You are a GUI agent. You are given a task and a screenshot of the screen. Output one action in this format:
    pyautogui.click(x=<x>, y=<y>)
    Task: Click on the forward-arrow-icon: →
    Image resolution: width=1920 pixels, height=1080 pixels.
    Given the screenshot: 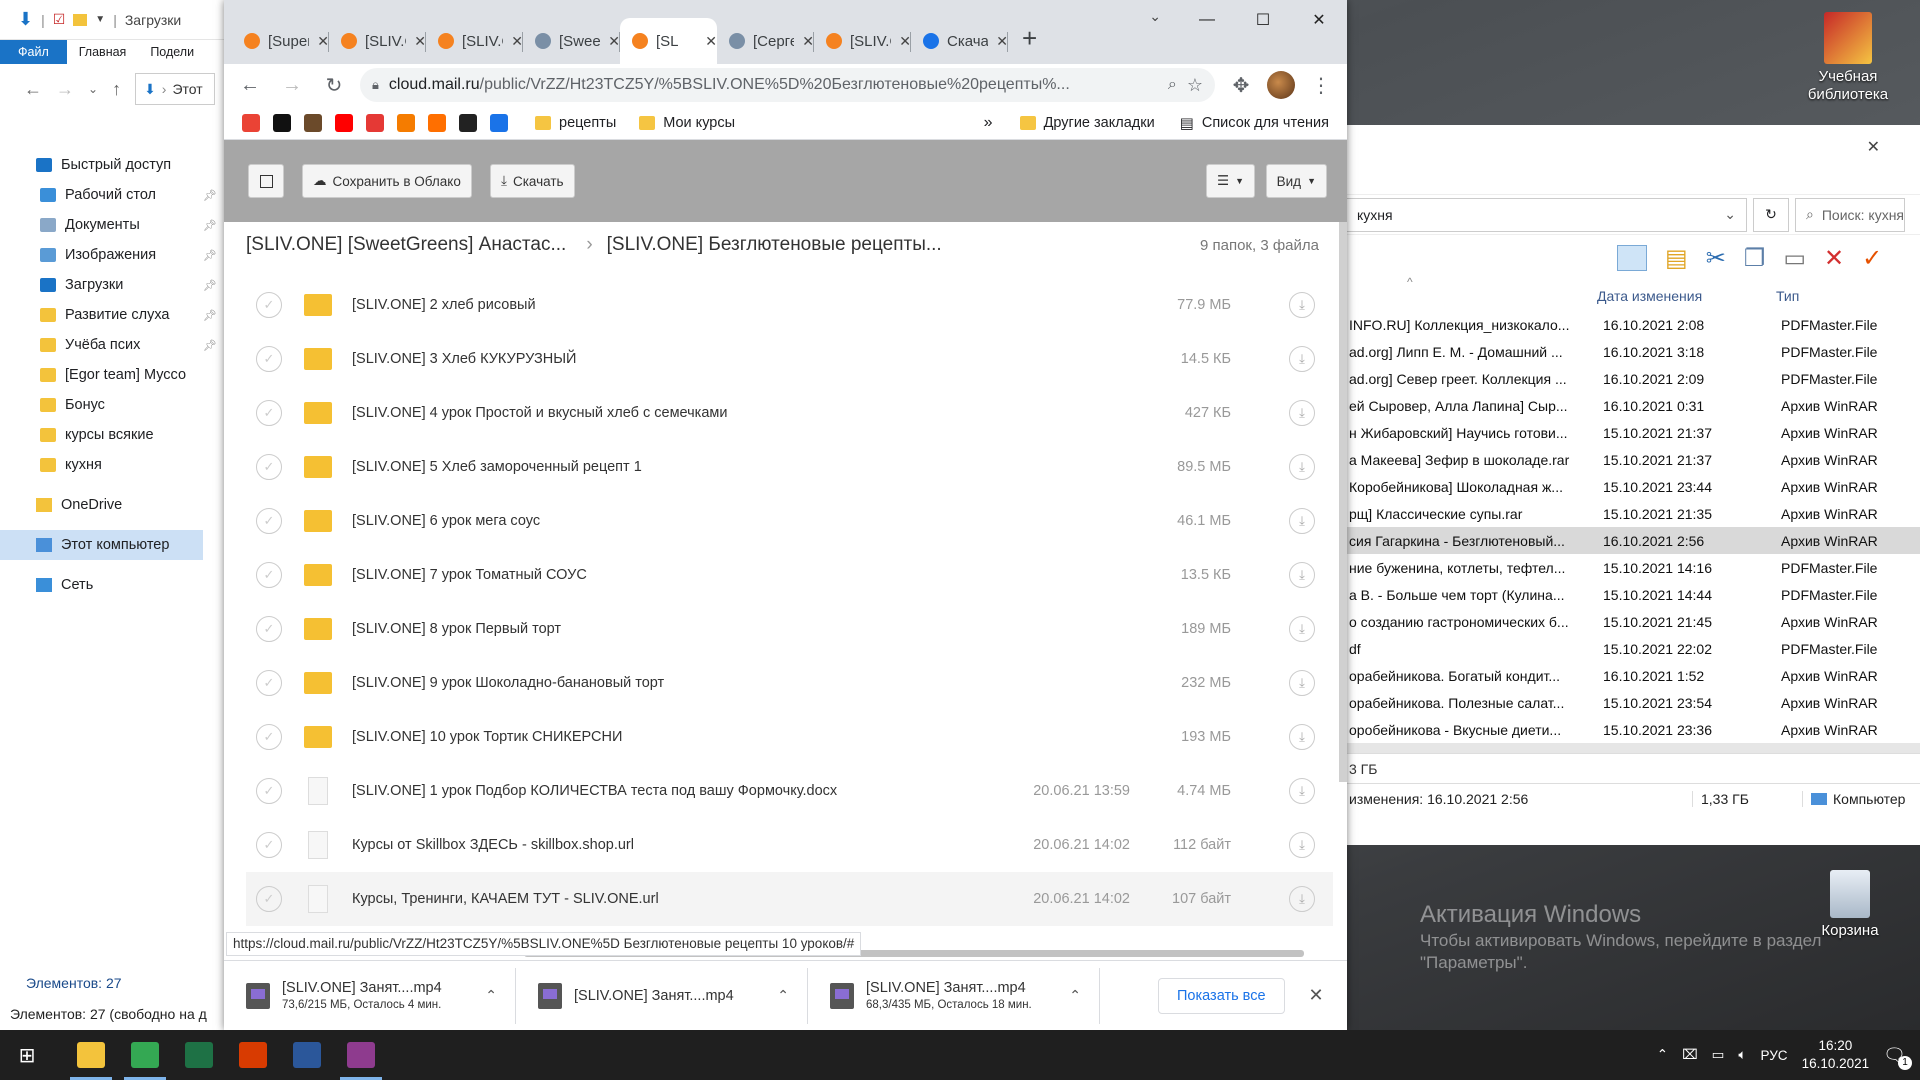 What is the action you would take?
    pyautogui.click(x=65, y=89)
    